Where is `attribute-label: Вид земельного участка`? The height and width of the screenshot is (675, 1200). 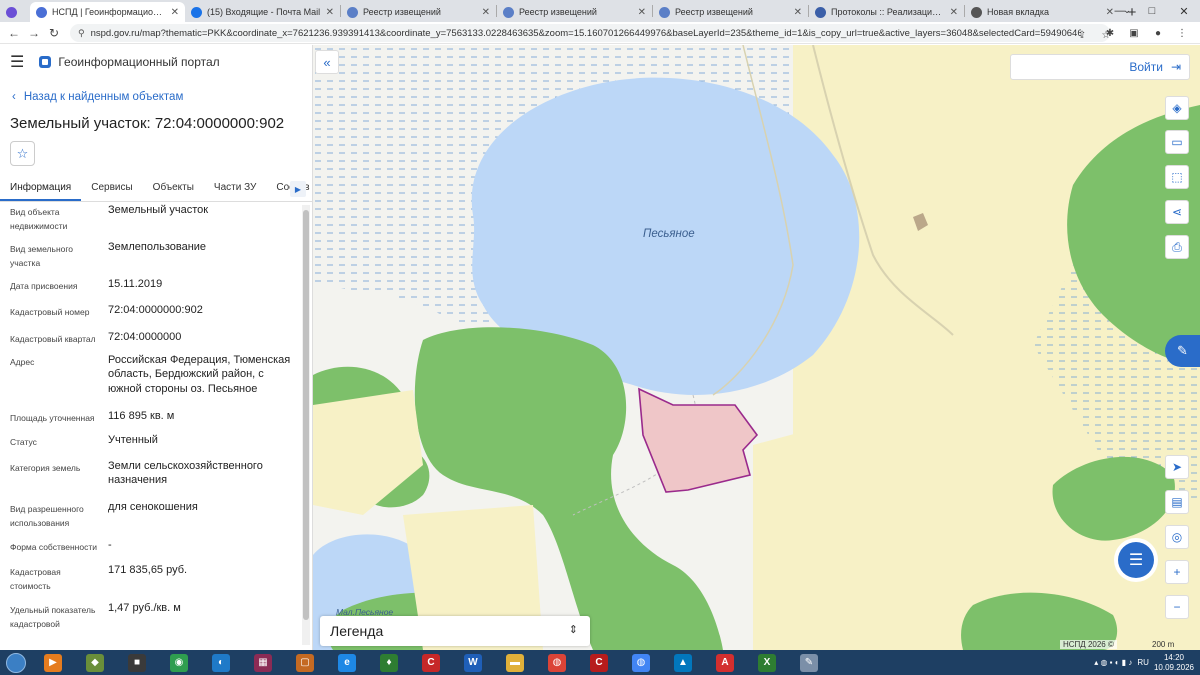
attribute-label: Вид земельного участка is located at coordinates (42, 256).